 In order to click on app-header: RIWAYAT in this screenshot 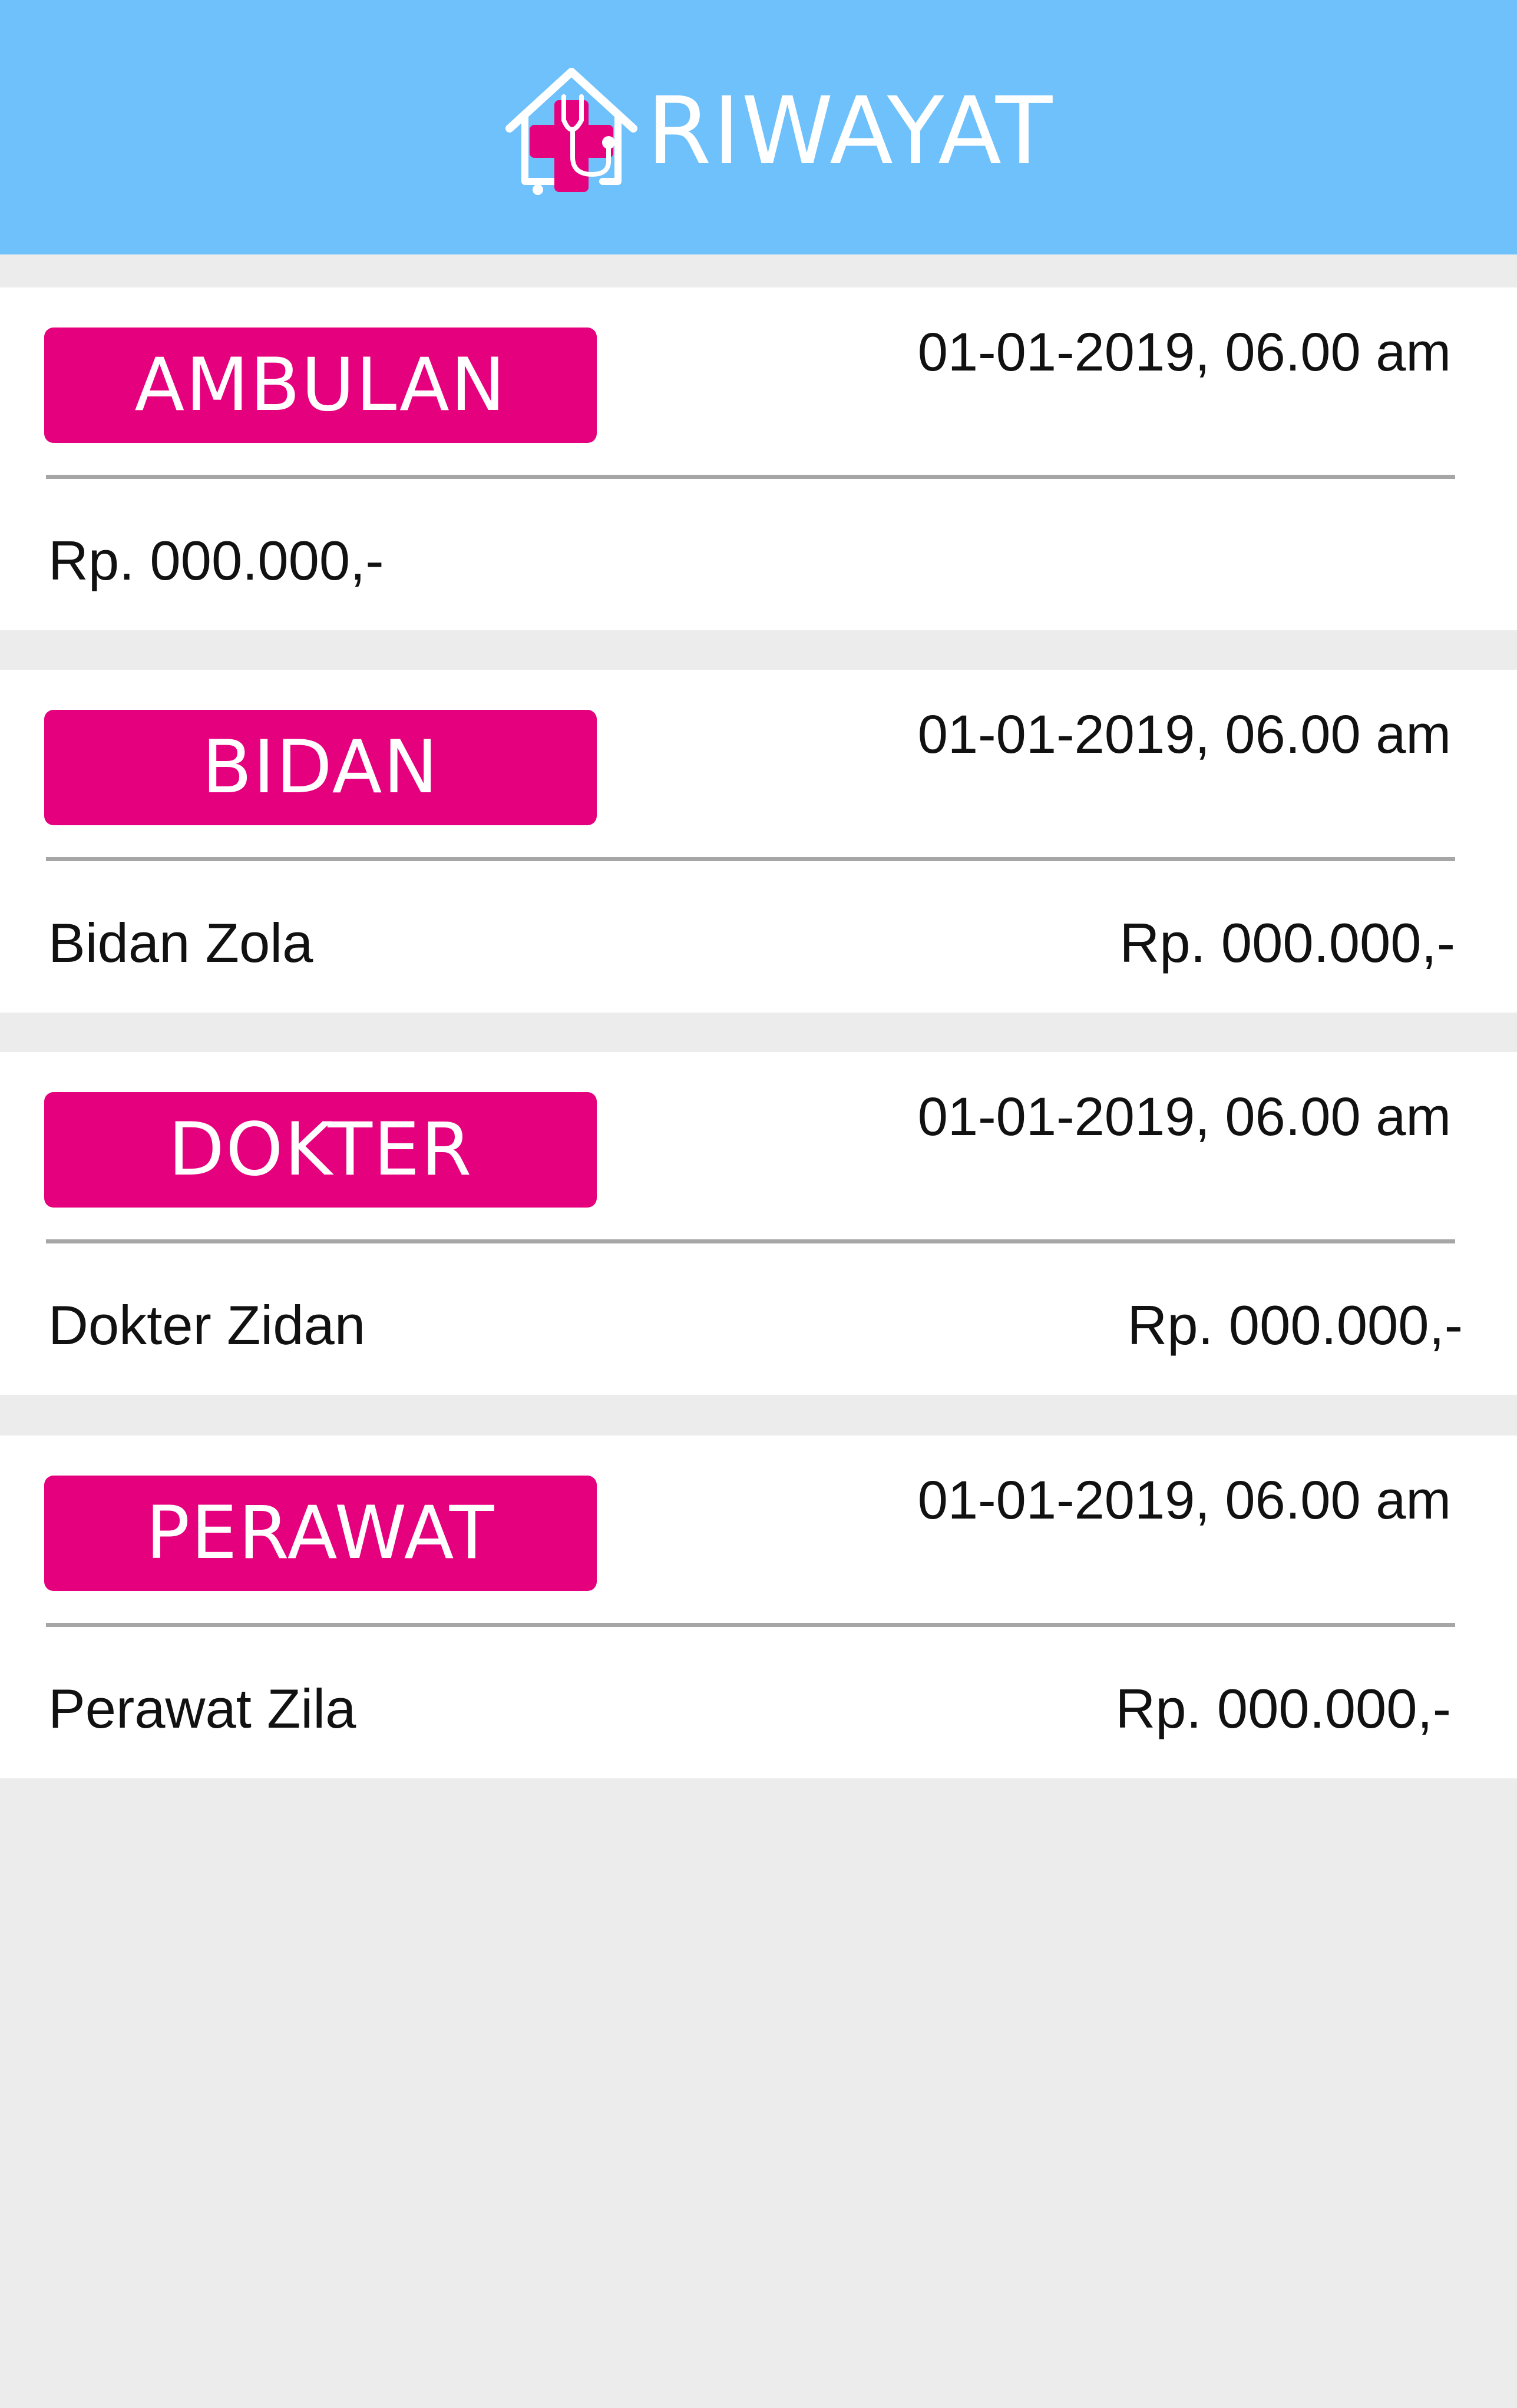, I will do `click(758, 127)`.